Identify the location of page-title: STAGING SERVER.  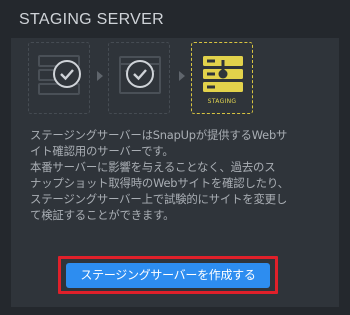
(91, 19).